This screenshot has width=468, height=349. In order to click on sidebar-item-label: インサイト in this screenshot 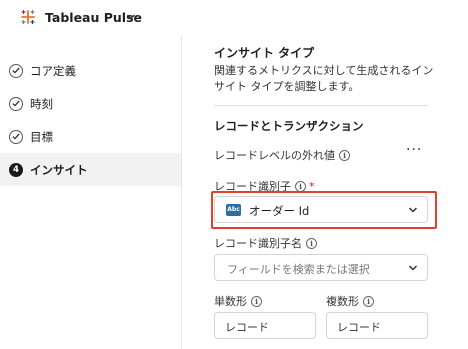, I will do `click(59, 169)`.